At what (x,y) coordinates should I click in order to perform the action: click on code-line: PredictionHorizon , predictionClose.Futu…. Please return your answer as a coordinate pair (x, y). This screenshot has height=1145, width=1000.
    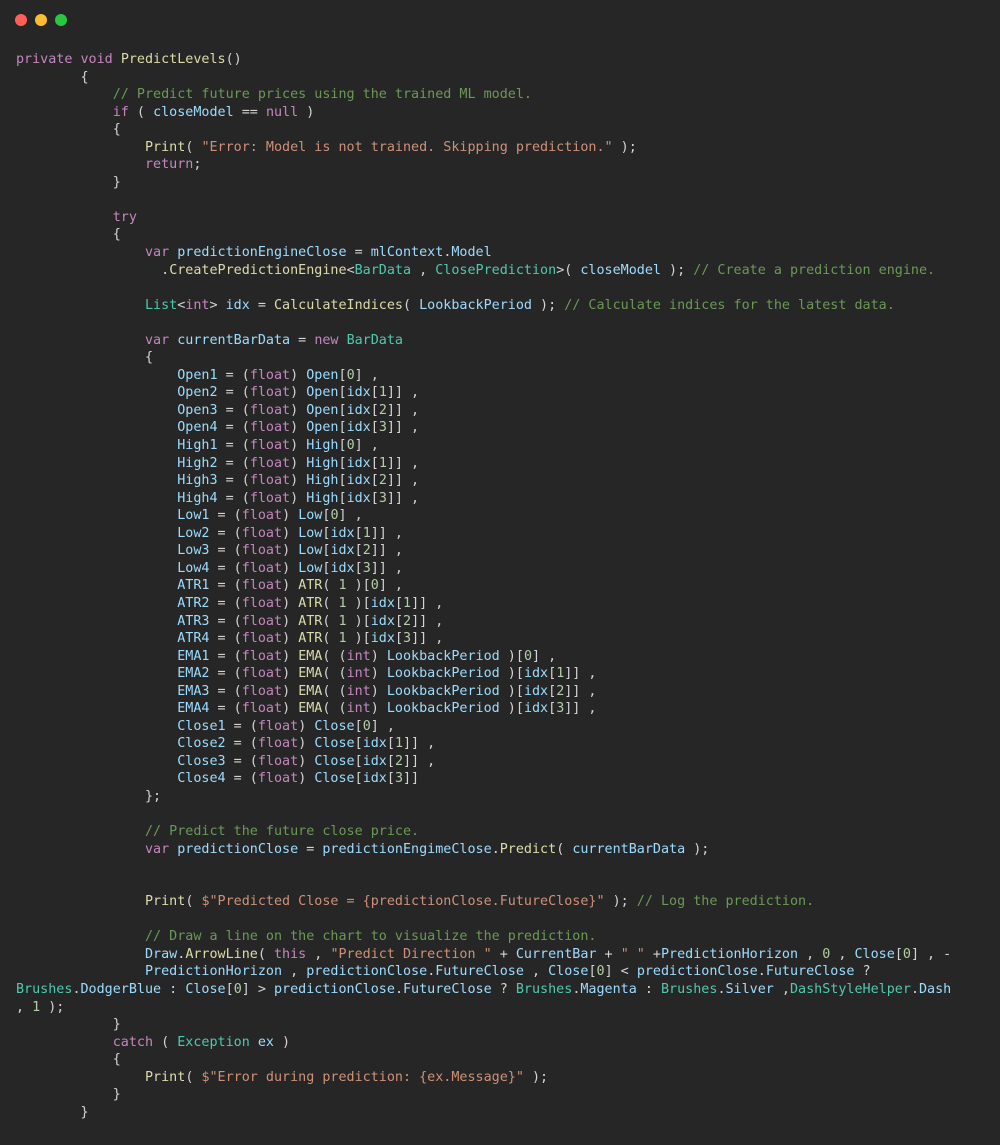
    Looking at the image, I should click on (503, 972).